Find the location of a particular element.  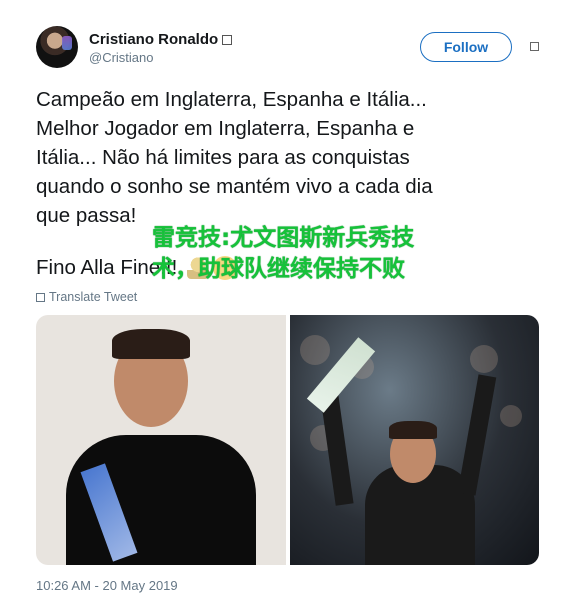

overlay-caption: 雷竞技:尤文图斯新兵秀技术，助球队继续保持不败 is located at coordinates (283, 253).